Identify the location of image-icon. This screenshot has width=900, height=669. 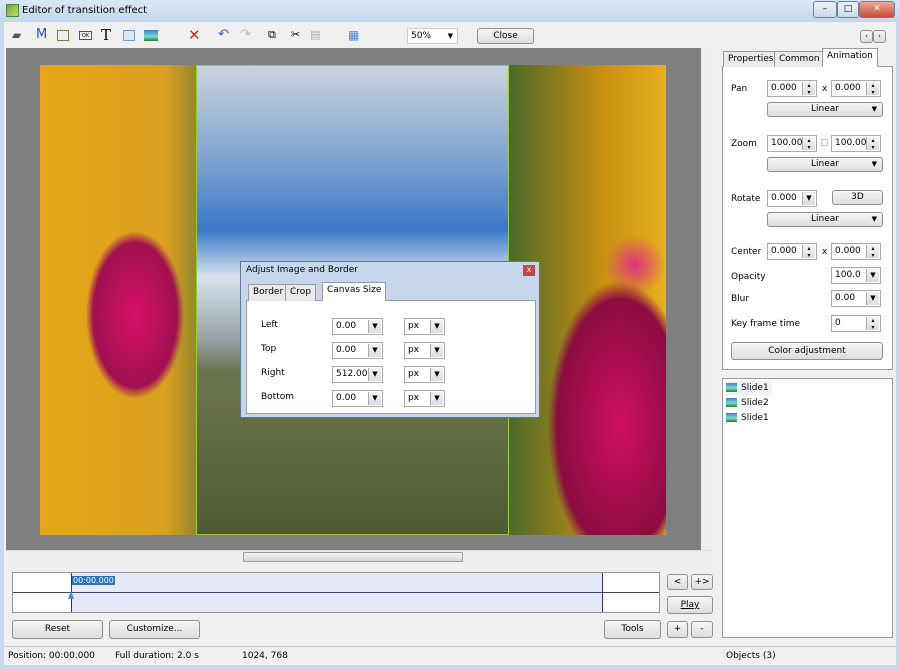
(151, 35).